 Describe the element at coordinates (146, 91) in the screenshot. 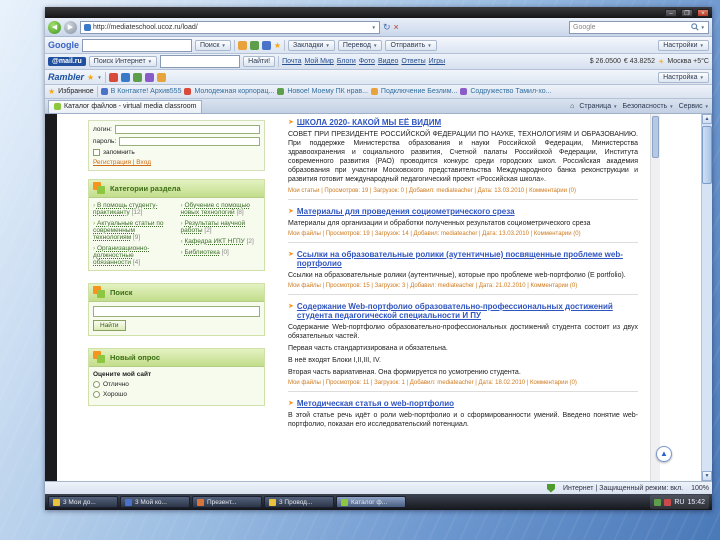

I see `favorite-link: В Контакте! Архив555` at that location.